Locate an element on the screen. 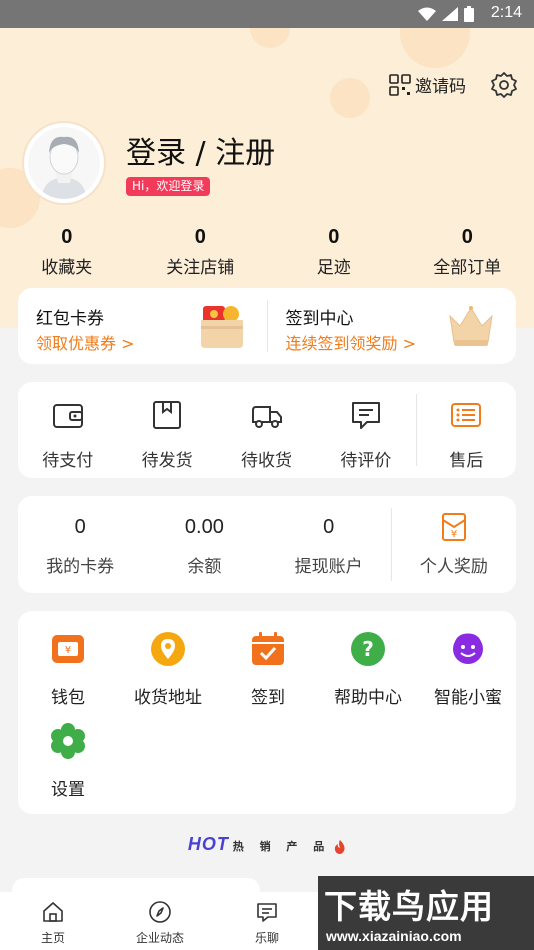 The height and width of the screenshot is (950, 534). settings-flower-icon is located at coordinates (68, 741).